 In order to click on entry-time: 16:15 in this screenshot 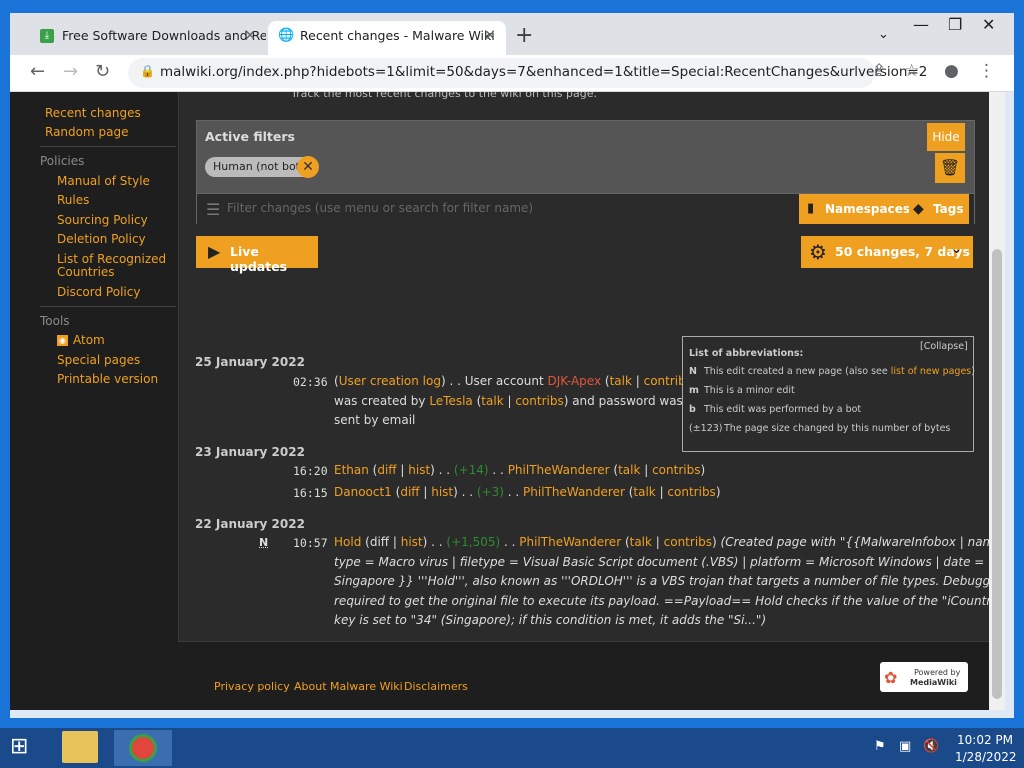, I will do `click(310, 493)`.